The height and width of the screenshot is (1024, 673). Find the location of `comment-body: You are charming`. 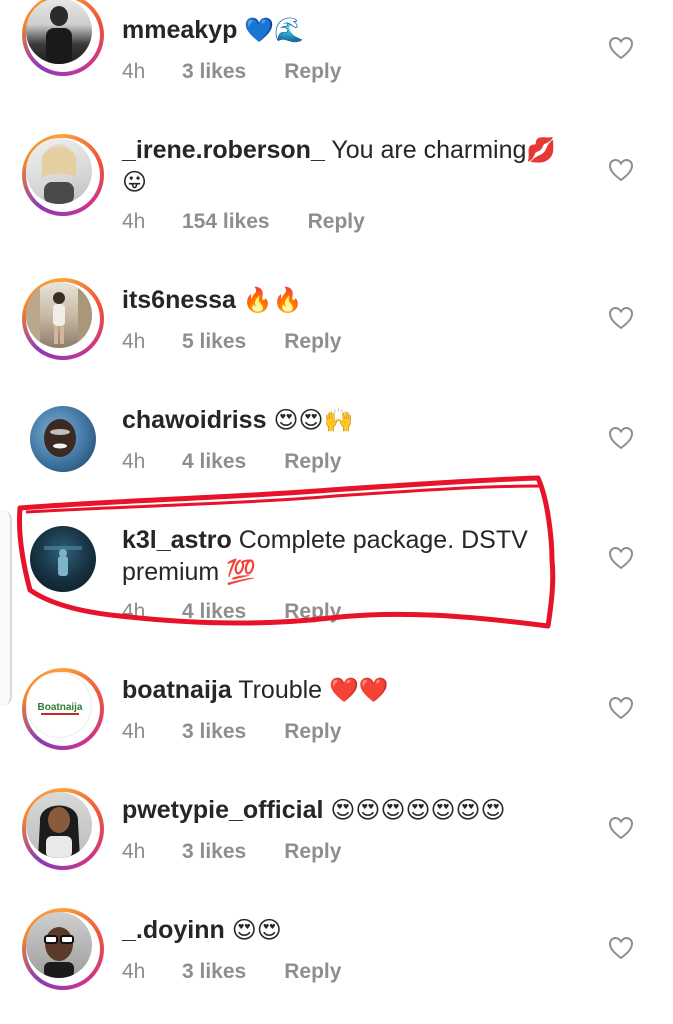

comment-body: You are charming is located at coordinates (429, 150).